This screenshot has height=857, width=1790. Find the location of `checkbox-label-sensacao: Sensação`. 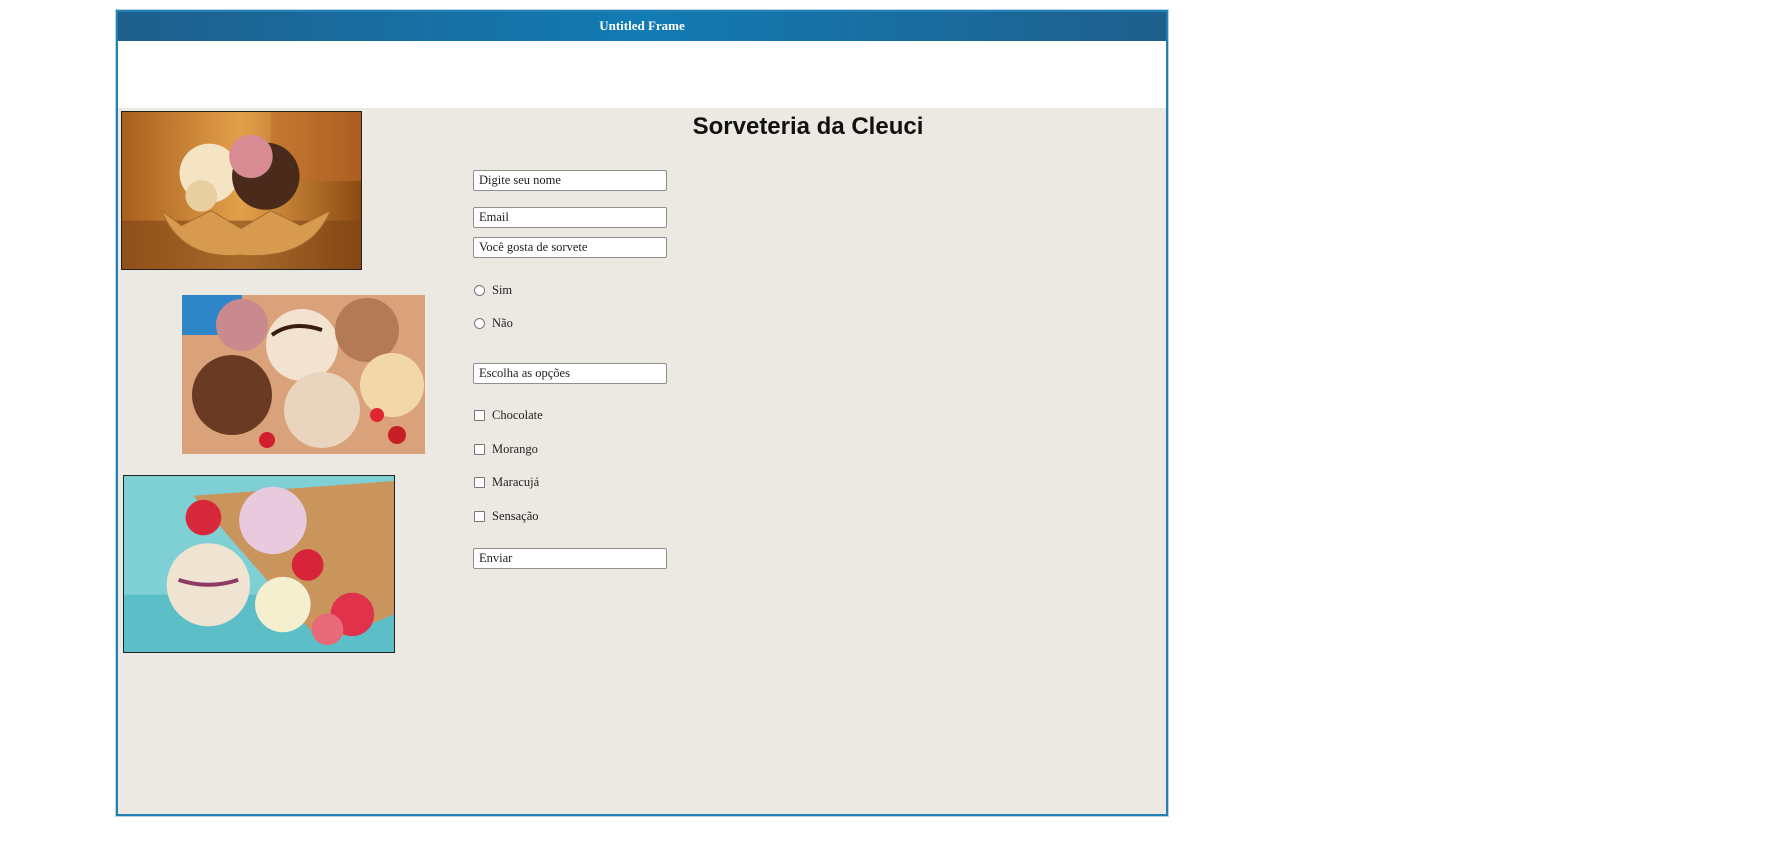

checkbox-label-sensacao: Sensação is located at coordinates (515, 515).